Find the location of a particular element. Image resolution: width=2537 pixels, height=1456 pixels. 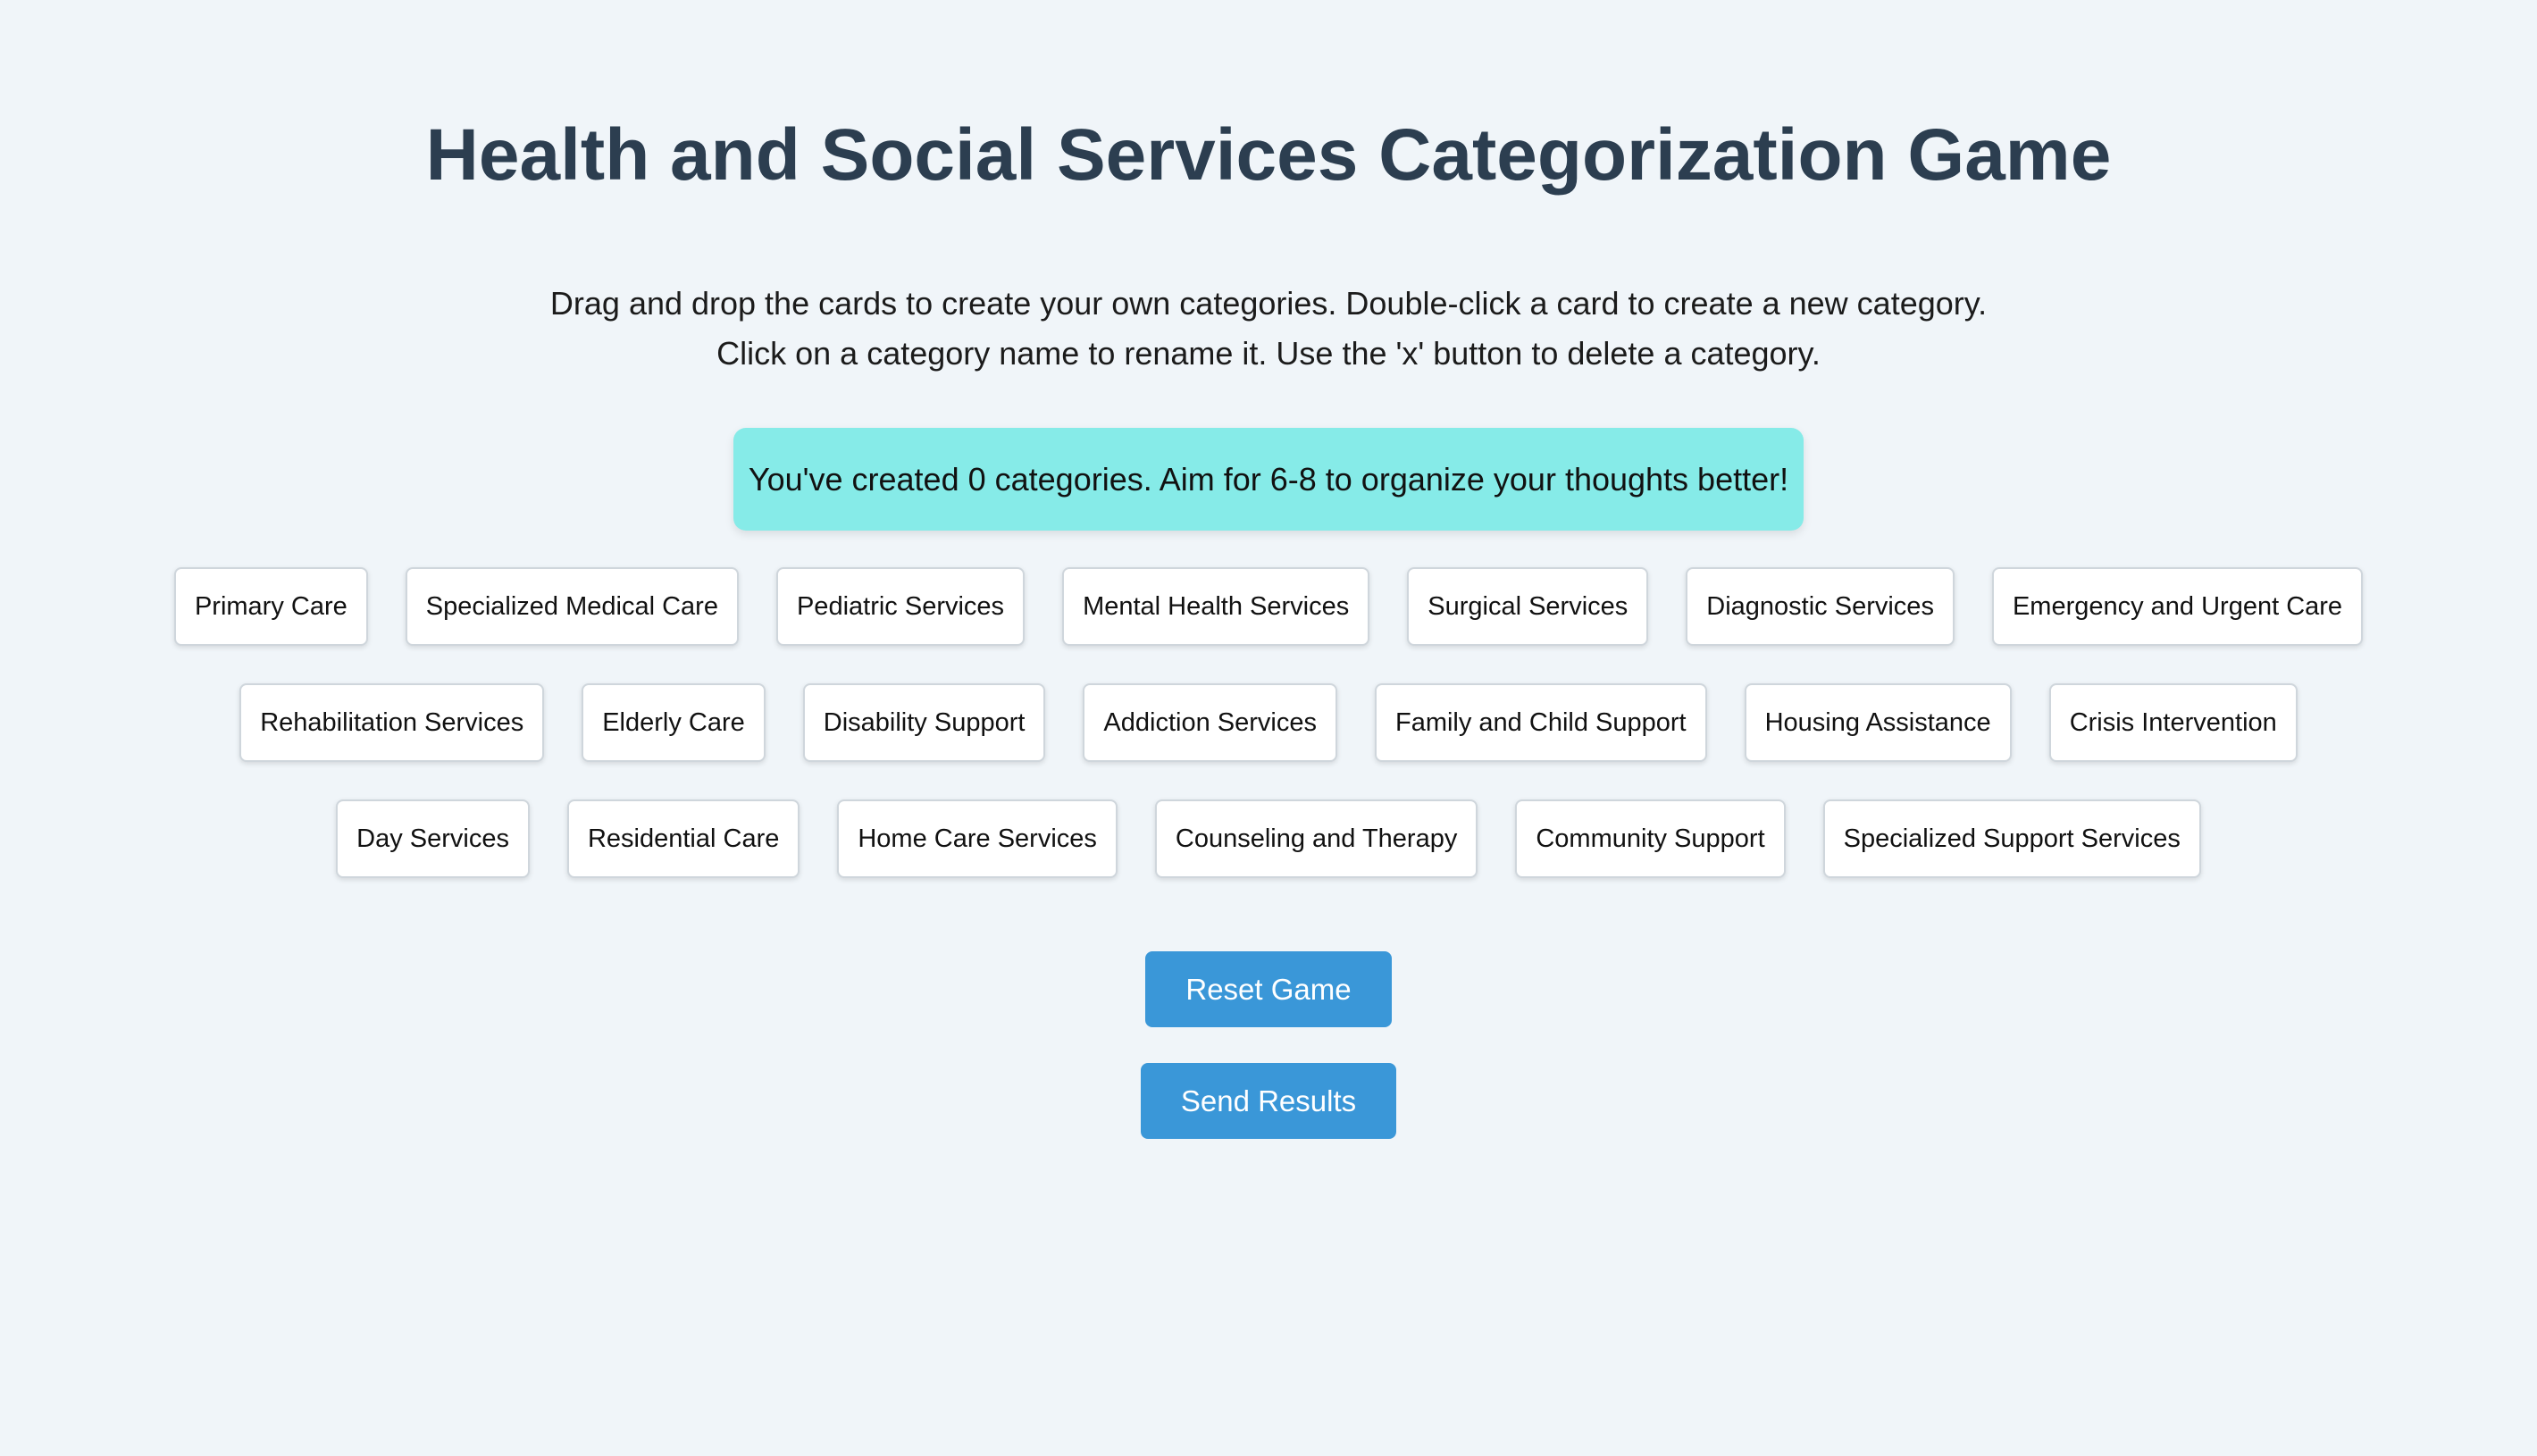

card-family-and-child-support: Family and Child Support is located at coordinates (1540, 722).